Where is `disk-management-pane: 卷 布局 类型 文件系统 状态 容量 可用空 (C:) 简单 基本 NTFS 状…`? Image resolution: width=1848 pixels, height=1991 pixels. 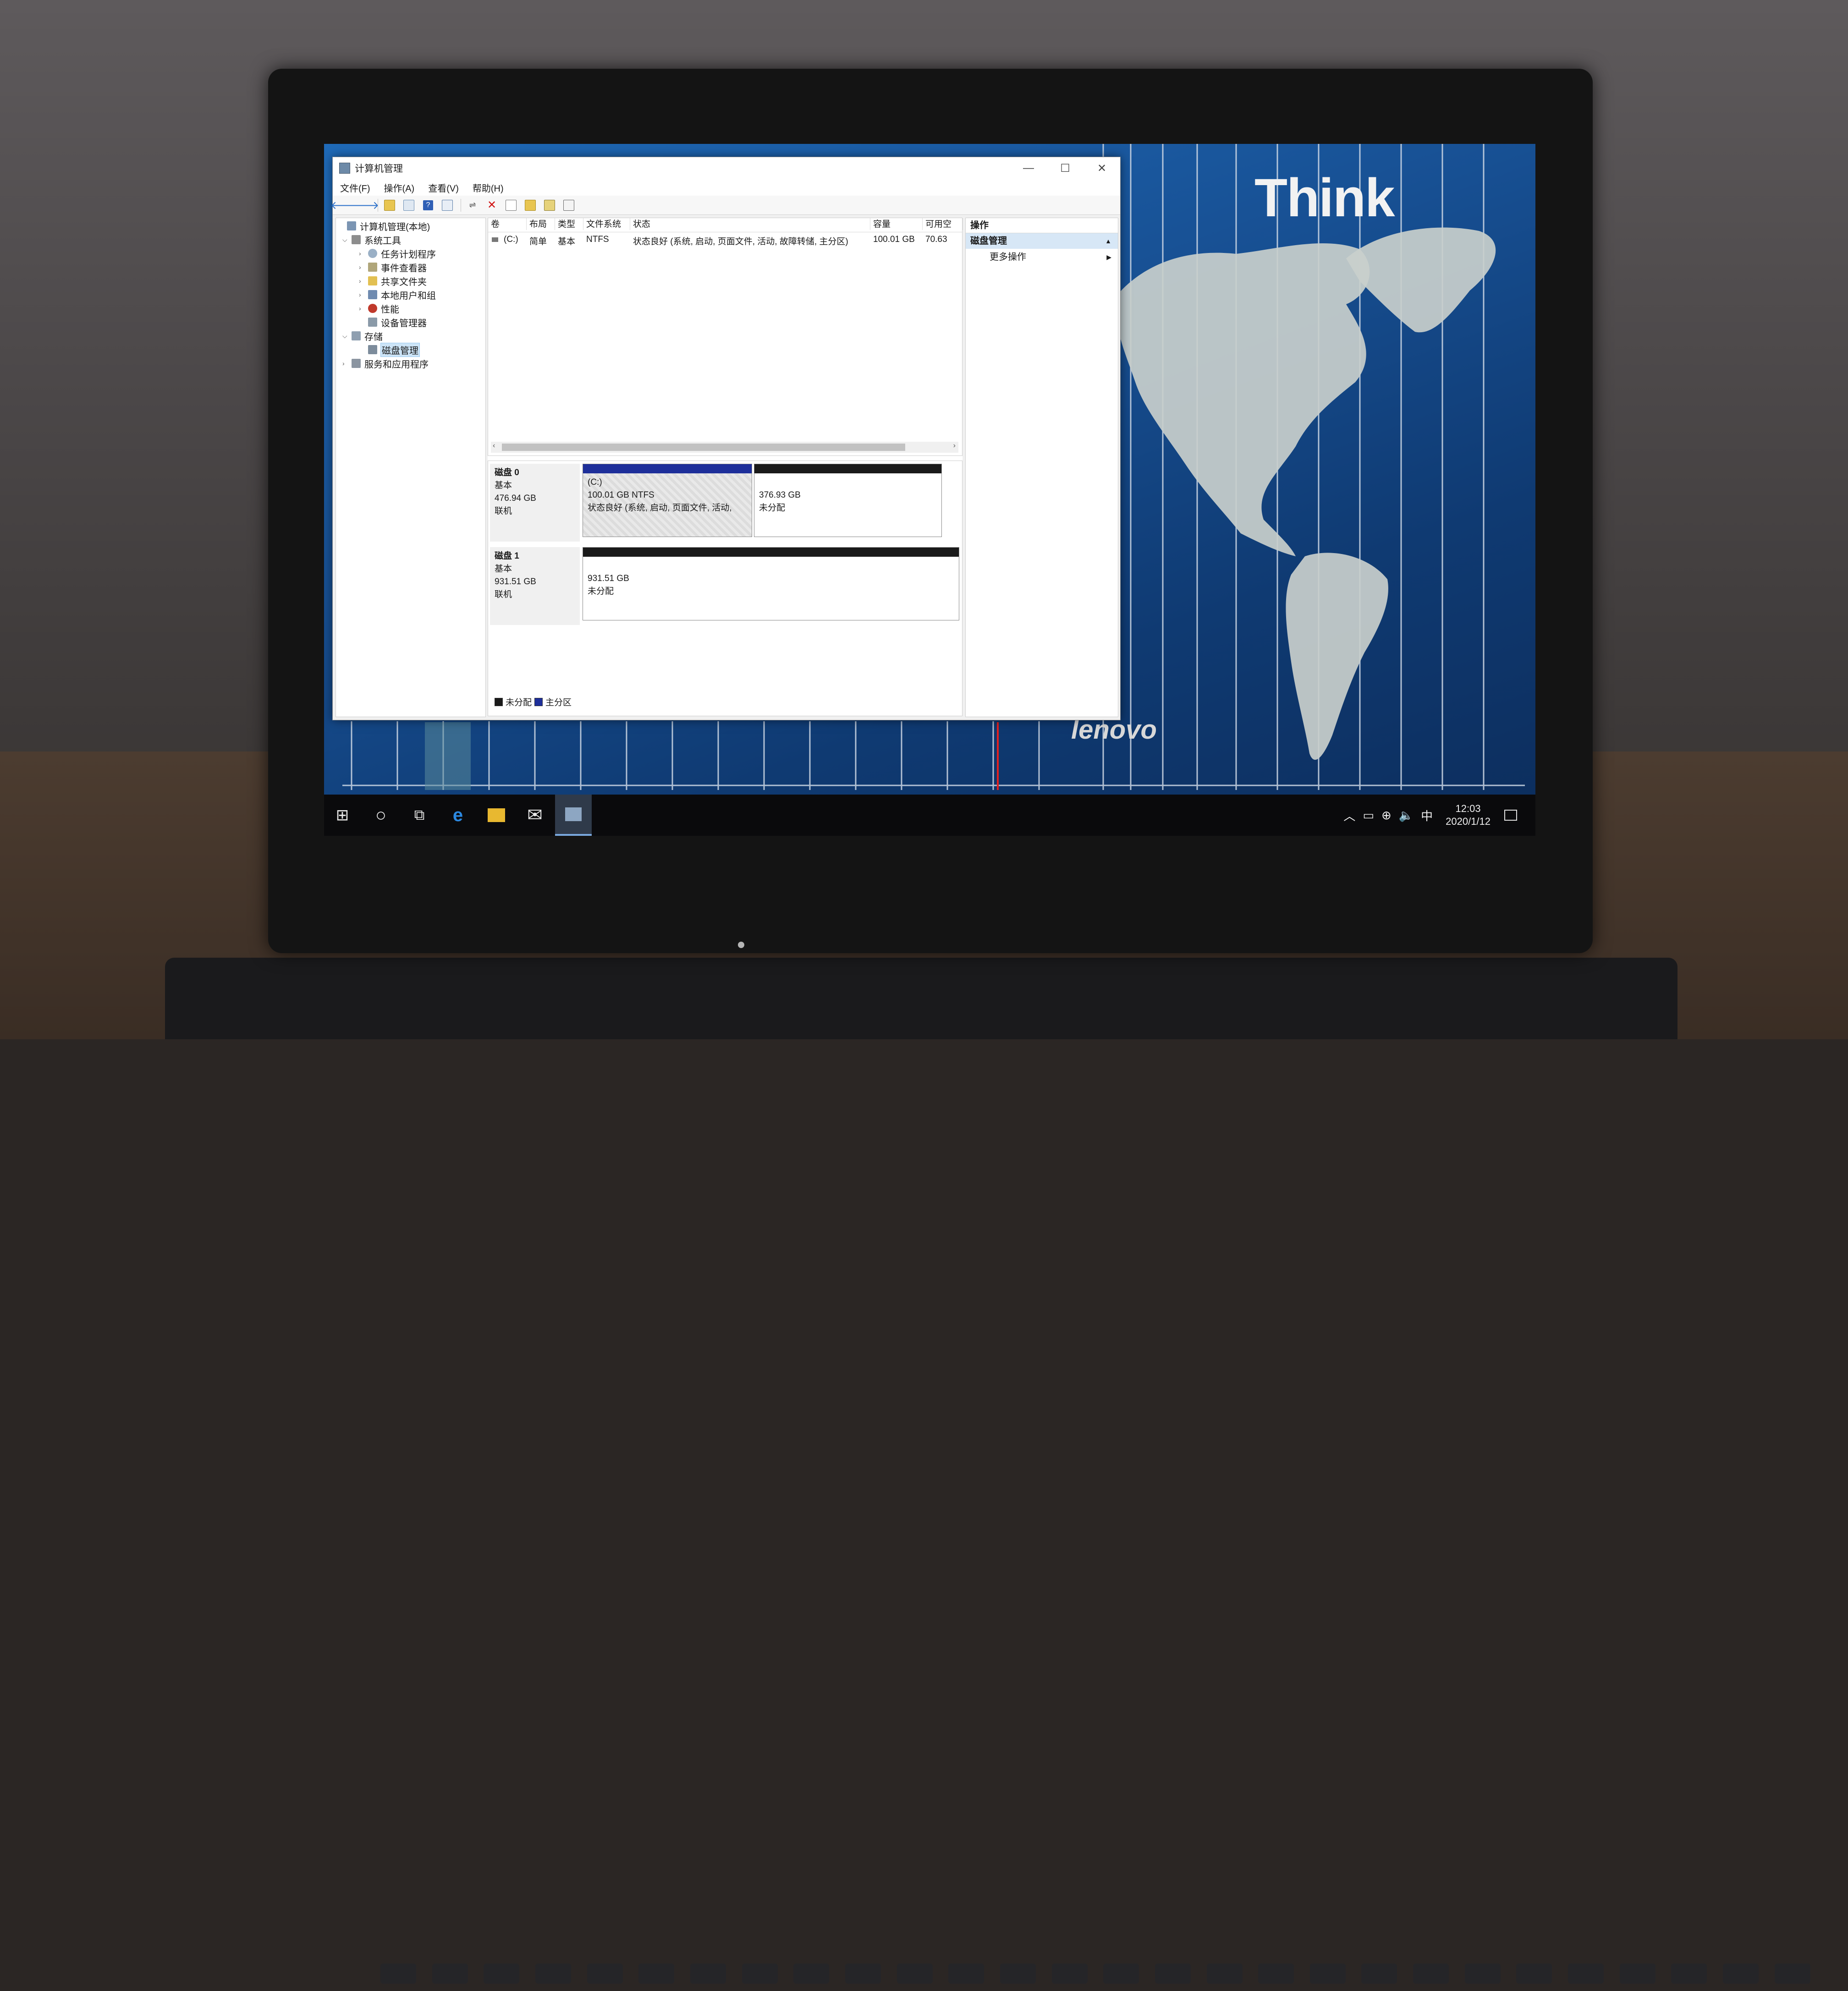 disk-management-pane: 卷 布局 类型 文件系统 状态 容量 可用空 (C:) 简单 基本 NTFS 状… is located at coordinates (725, 467).